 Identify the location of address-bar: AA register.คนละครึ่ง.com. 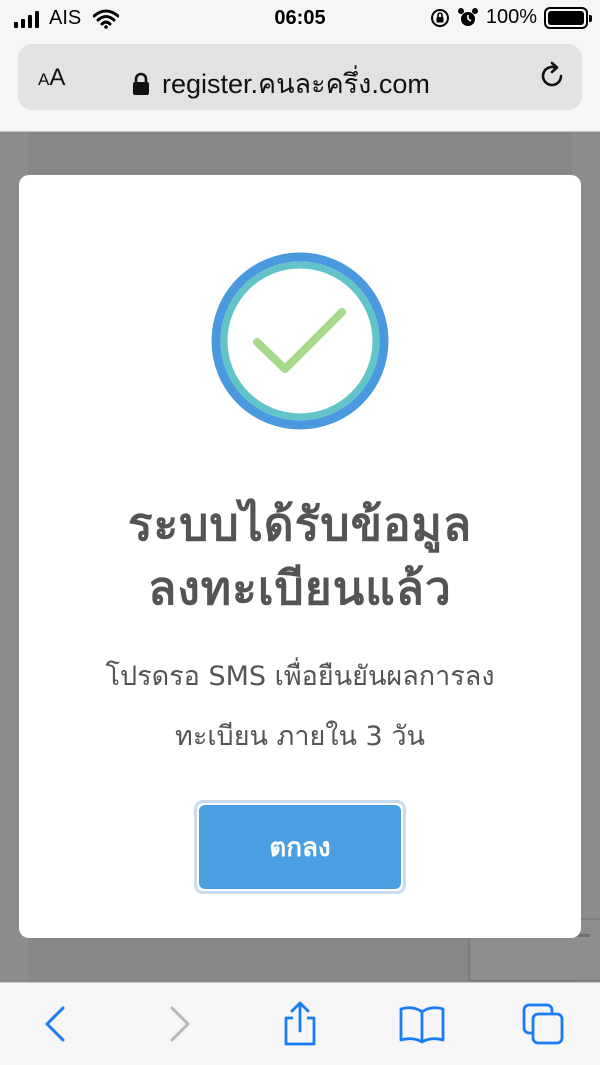
(300, 77).